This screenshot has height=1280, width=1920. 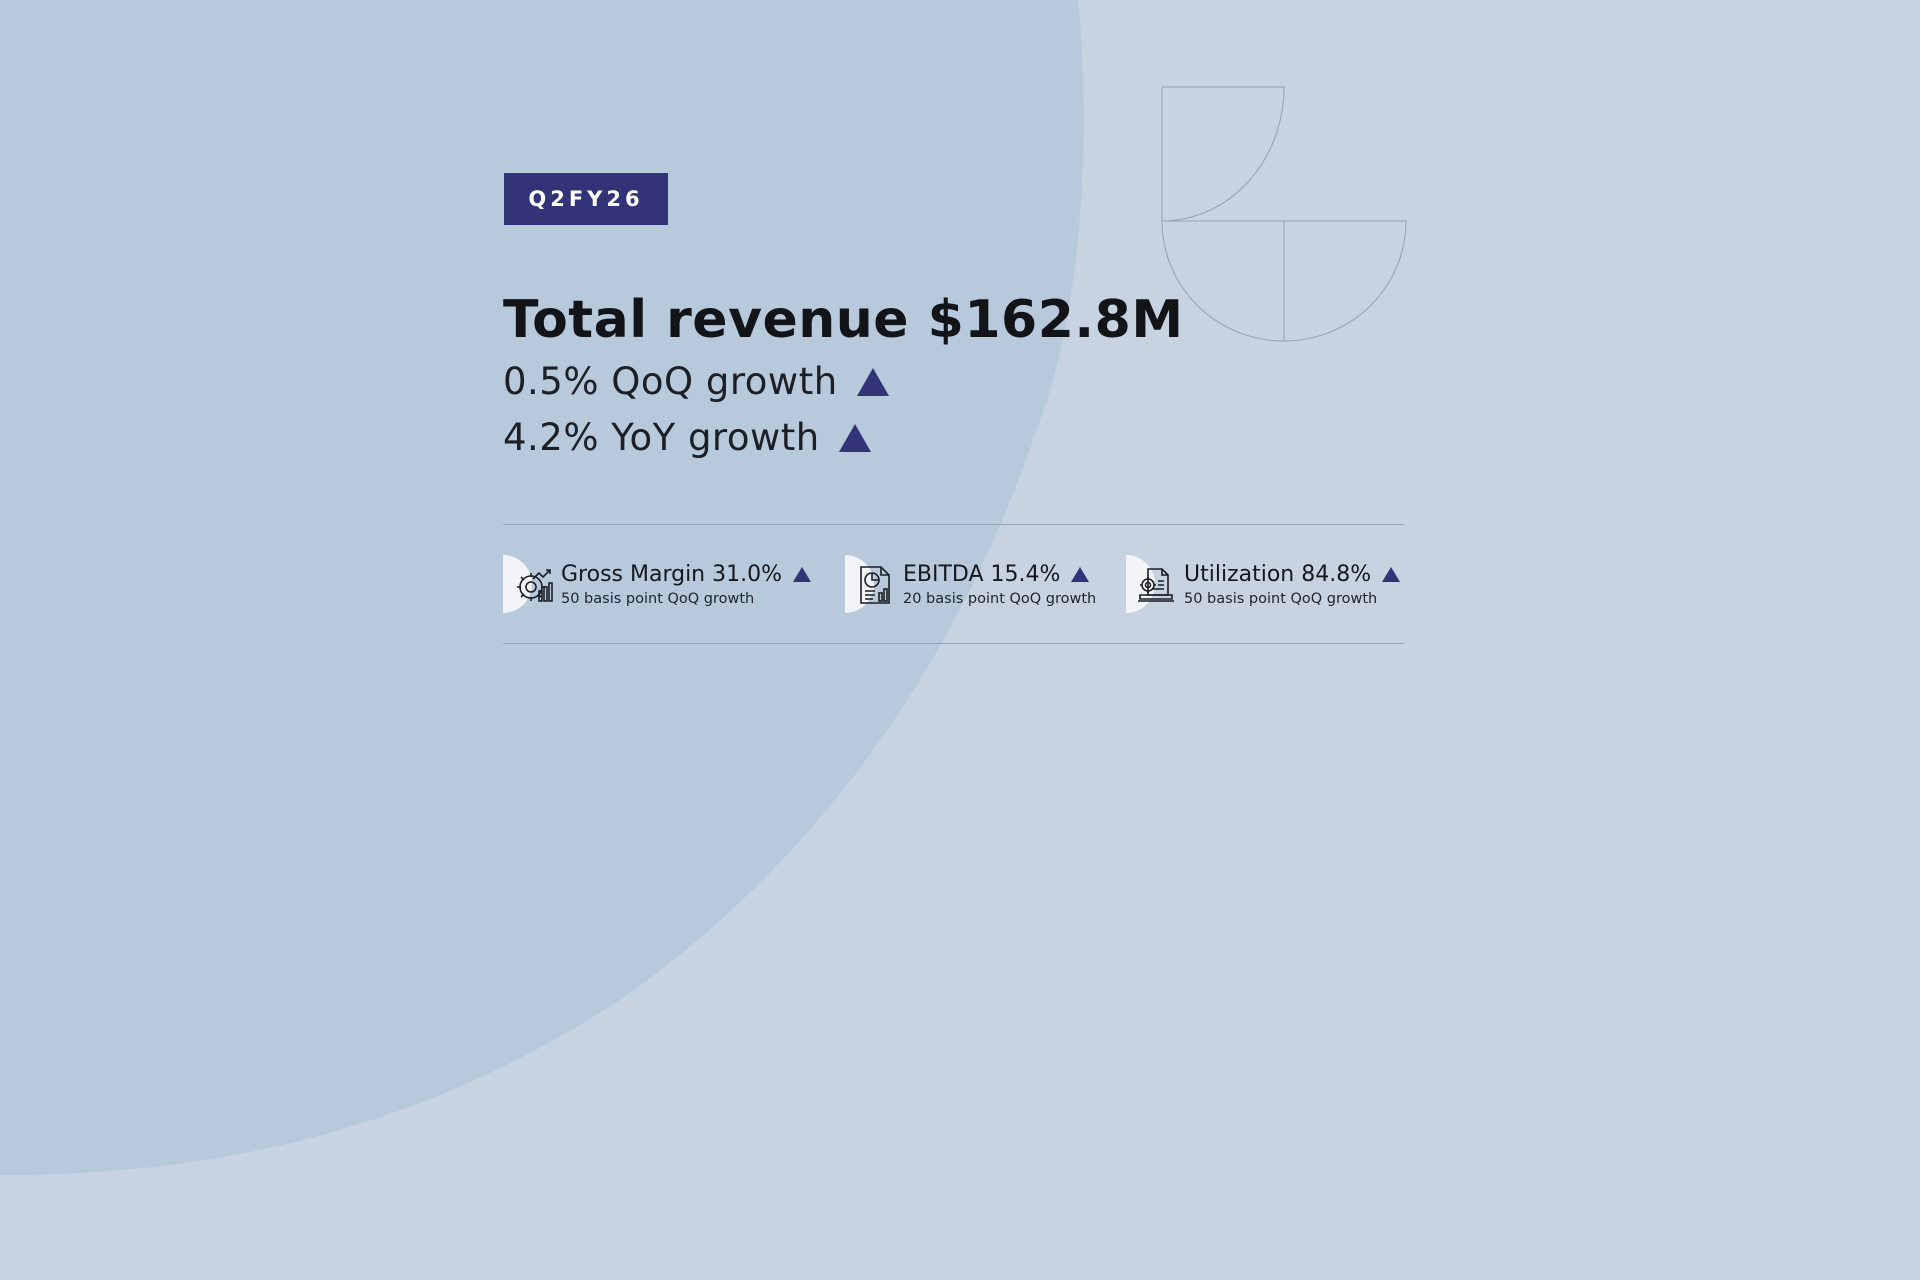 I want to click on total-revenue-headline: Total revenue $162.8M, so click(x=843, y=320).